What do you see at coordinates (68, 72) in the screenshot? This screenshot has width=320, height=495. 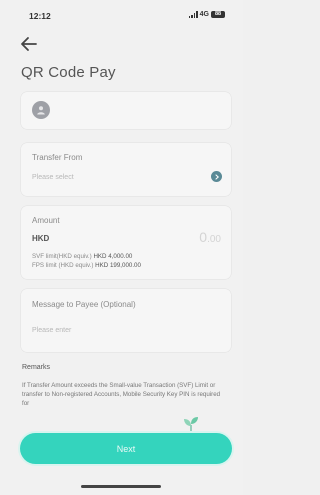 I see `page-title: QR Code Pay` at bounding box center [68, 72].